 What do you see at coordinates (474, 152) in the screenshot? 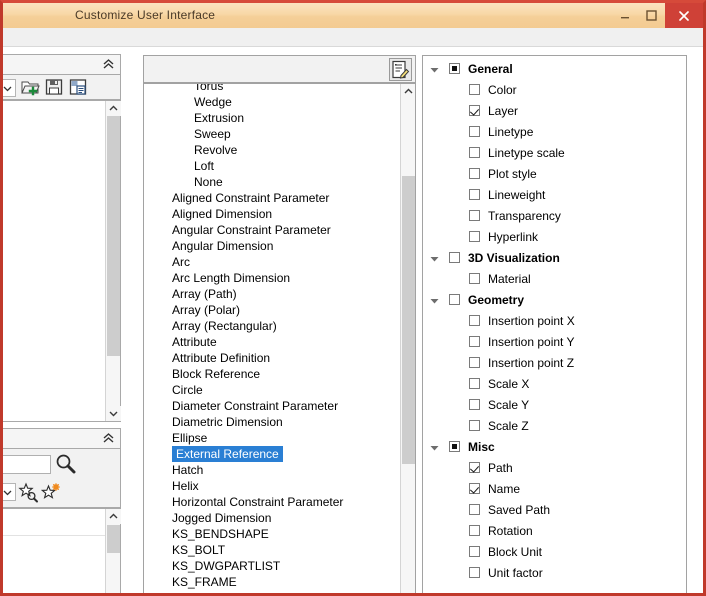
I see `checkbox-linetype-scale` at bounding box center [474, 152].